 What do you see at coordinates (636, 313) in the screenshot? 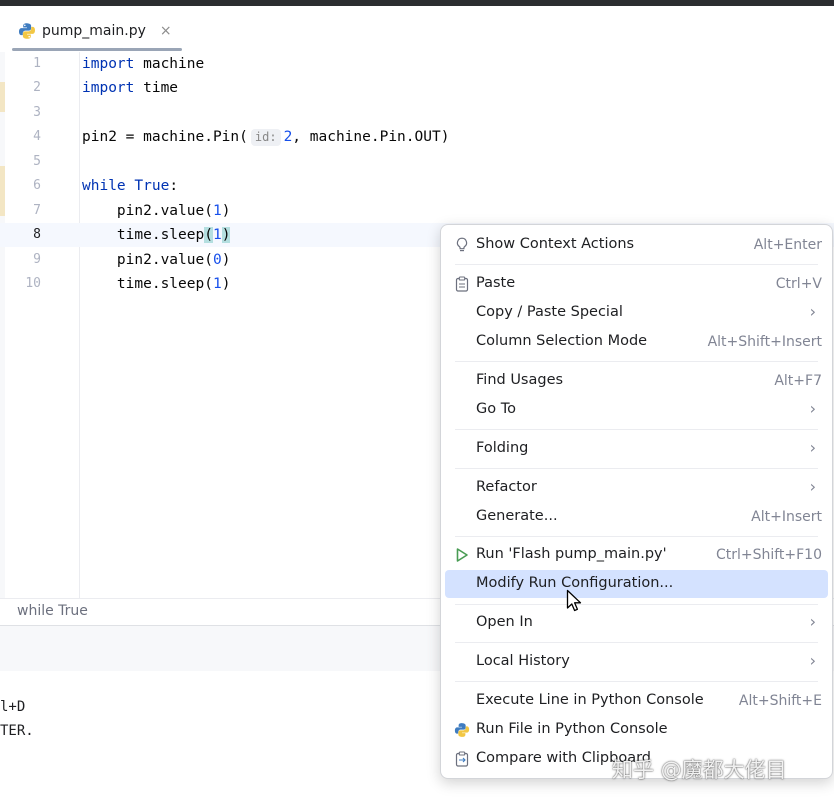
I see `menu-item-copy-paste-special: Copy / Paste Special ›` at bounding box center [636, 313].